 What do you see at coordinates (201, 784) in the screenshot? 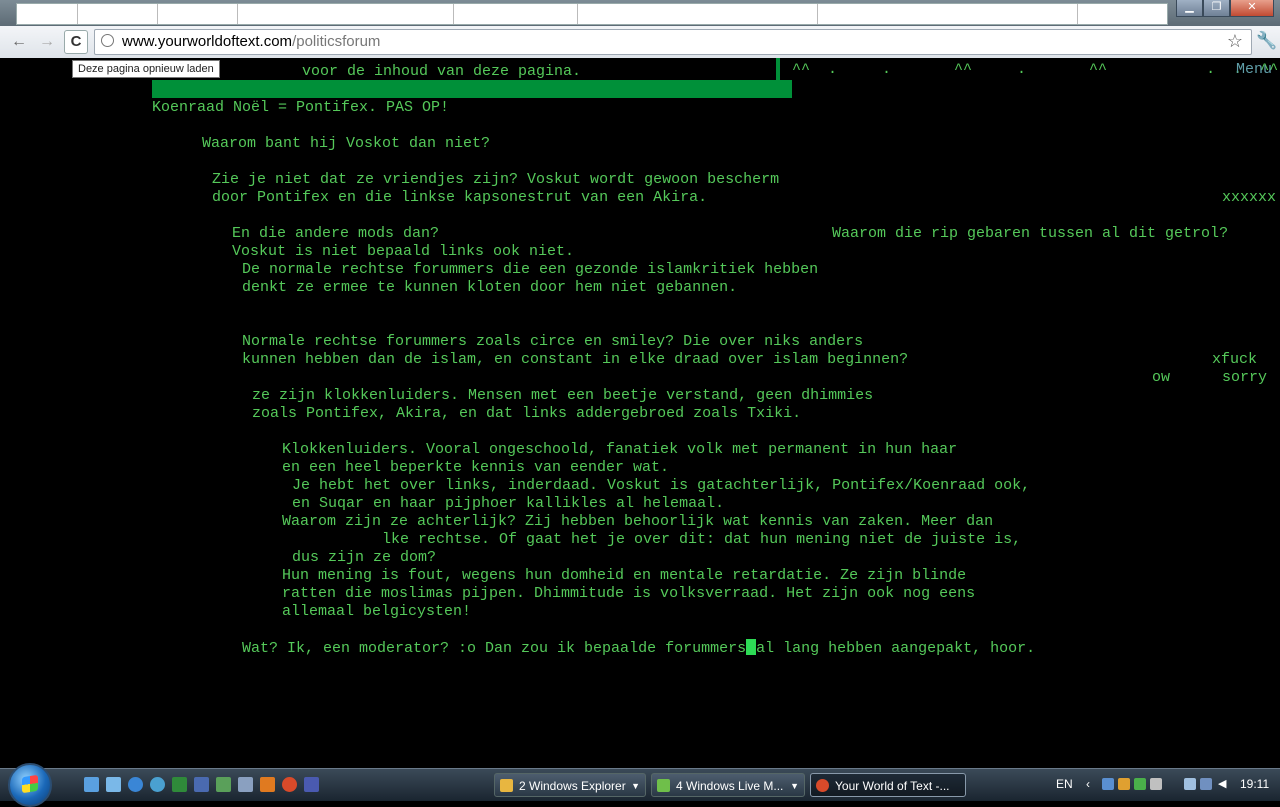
I see `word-icon` at bounding box center [201, 784].